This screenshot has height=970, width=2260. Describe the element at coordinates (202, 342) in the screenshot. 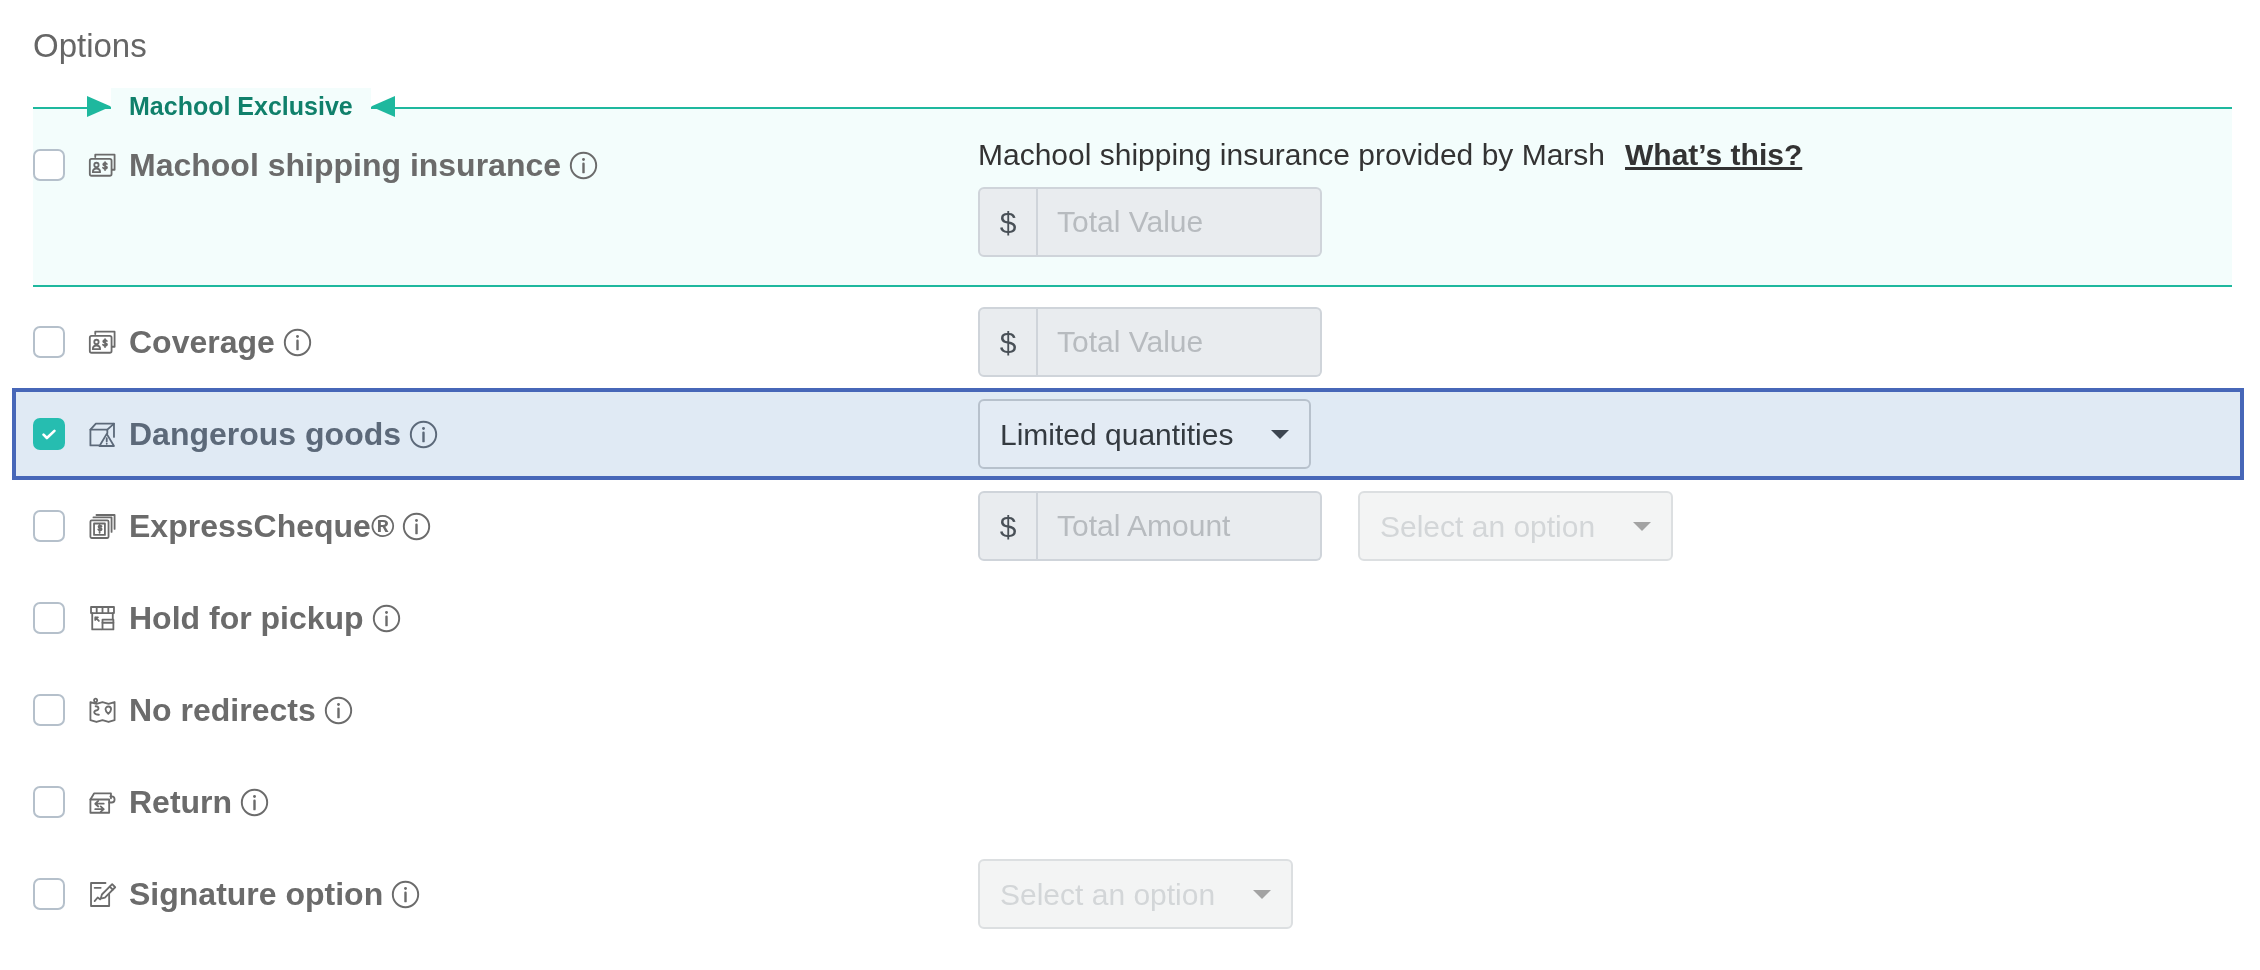

I see `option-label: Coverage` at that location.